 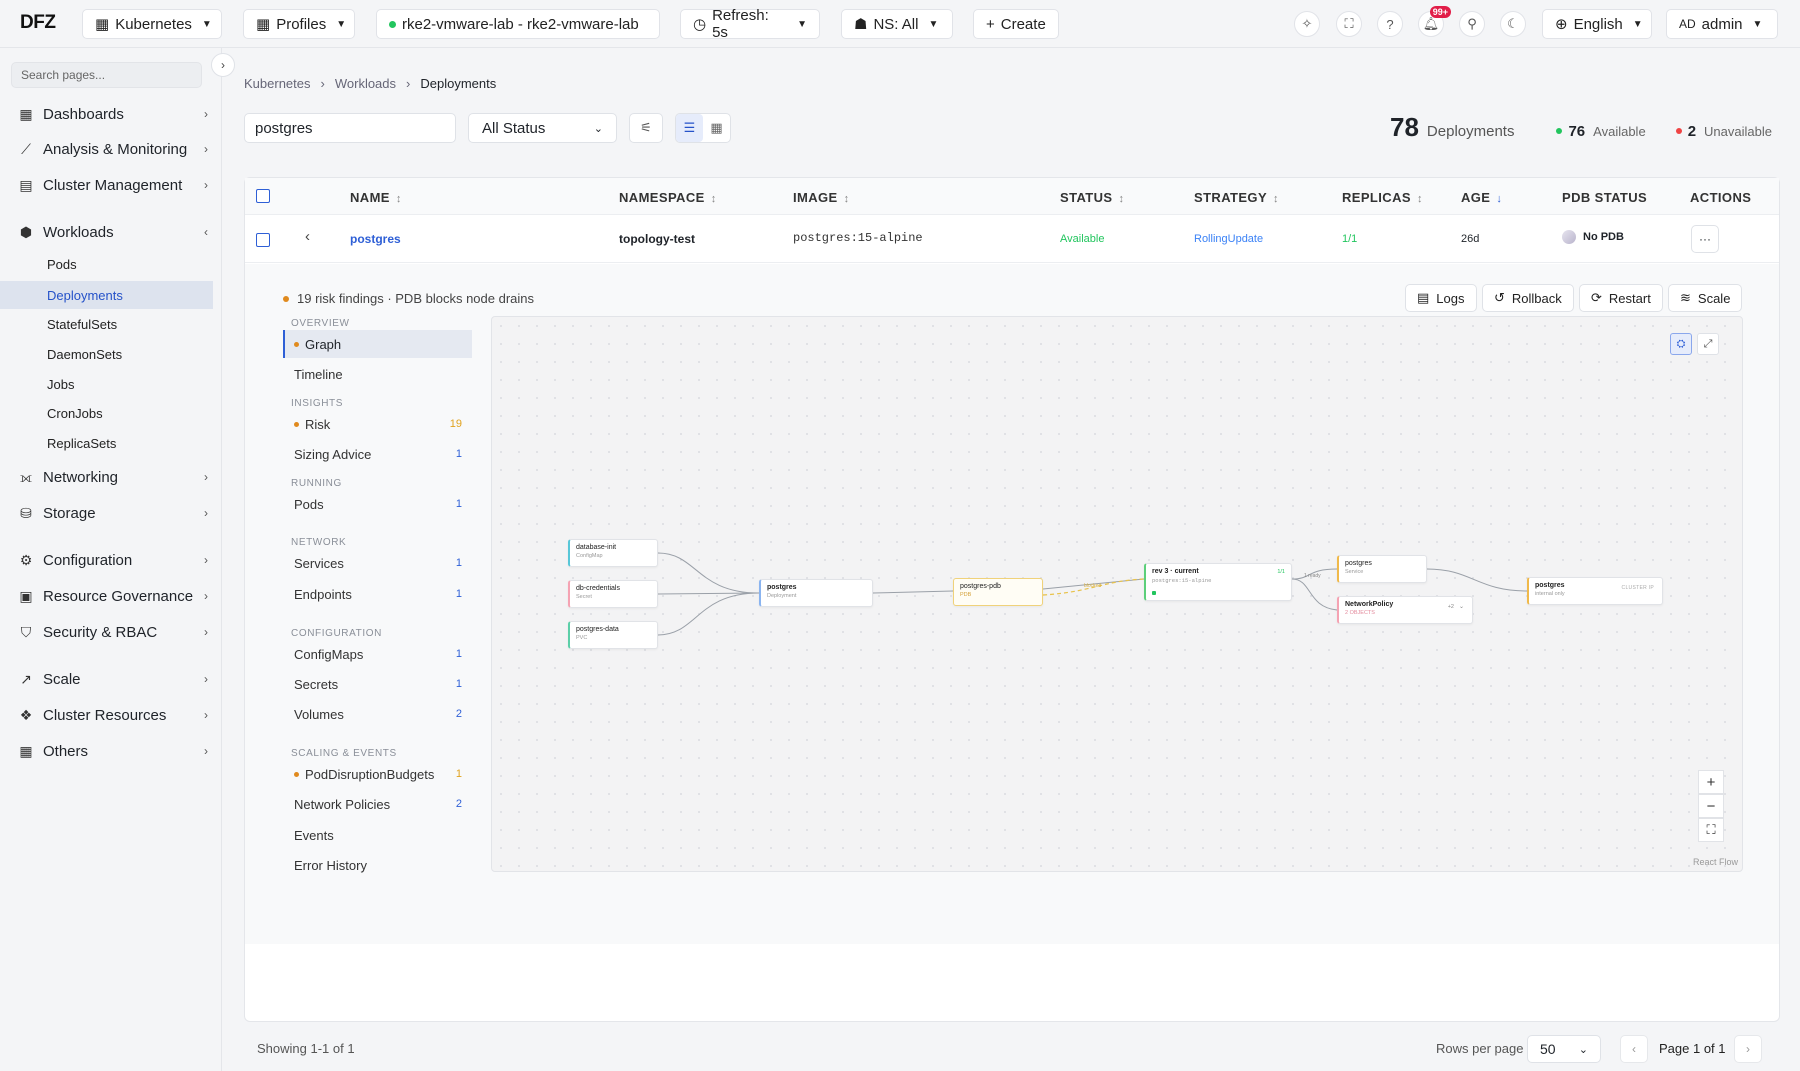 What do you see at coordinates (1722, 24) in the screenshot?
I see `user-menu: AD admin ▼` at bounding box center [1722, 24].